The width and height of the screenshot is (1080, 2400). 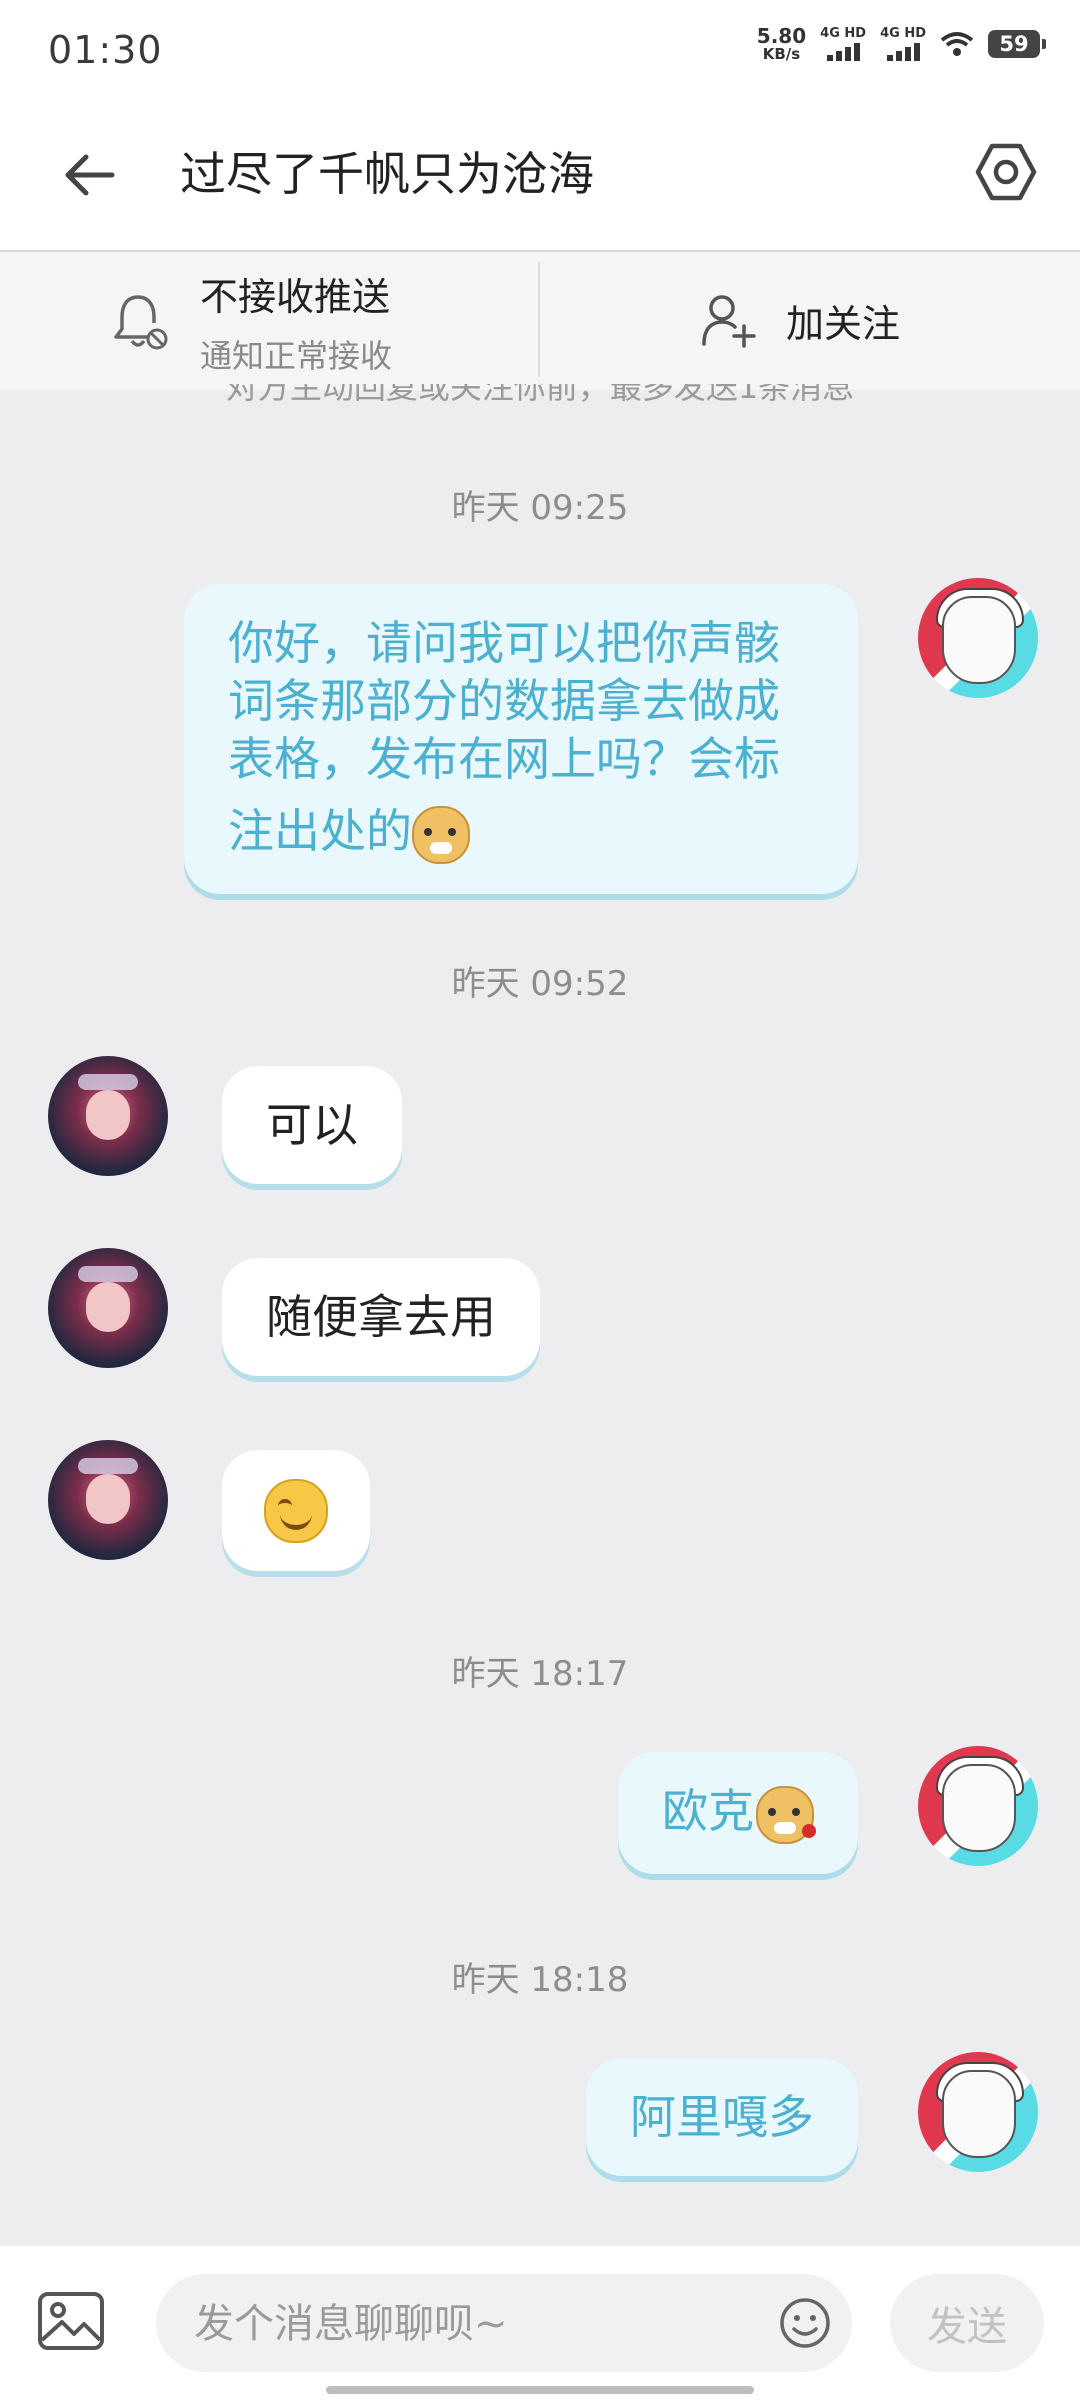 What do you see at coordinates (903, 33) in the screenshot?
I see `sim2-label: 4G HD` at bounding box center [903, 33].